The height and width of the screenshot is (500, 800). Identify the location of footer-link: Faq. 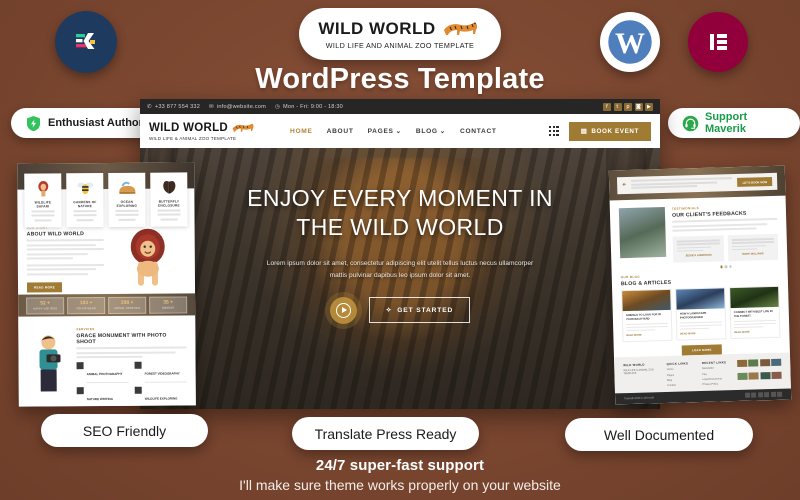
(715, 373).